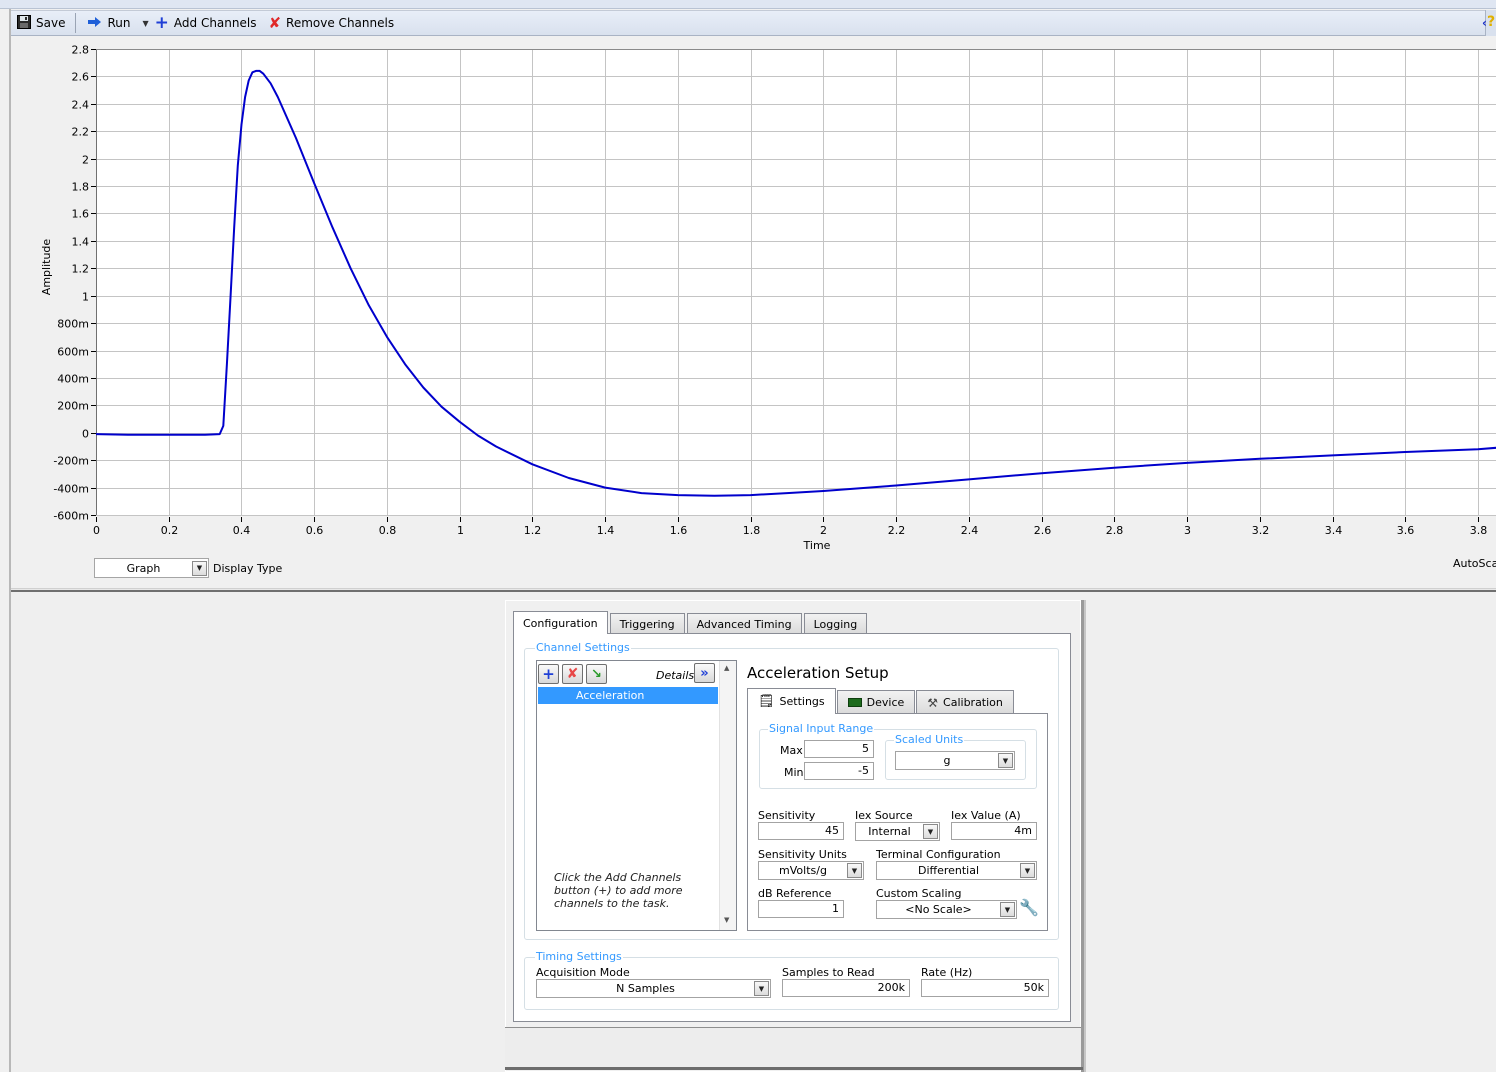 The width and height of the screenshot is (1496, 1072). What do you see at coordinates (647, 623) in the screenshot?
I see `tab-triggering: Triggering` at bounding box center [647, 623].